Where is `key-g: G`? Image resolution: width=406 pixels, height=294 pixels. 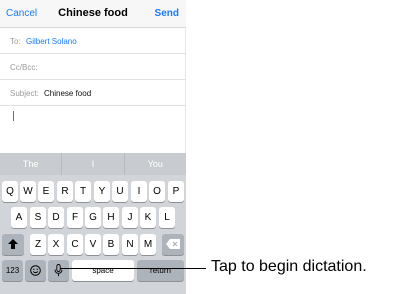
key-g: G is located at coordinates (93, 217).